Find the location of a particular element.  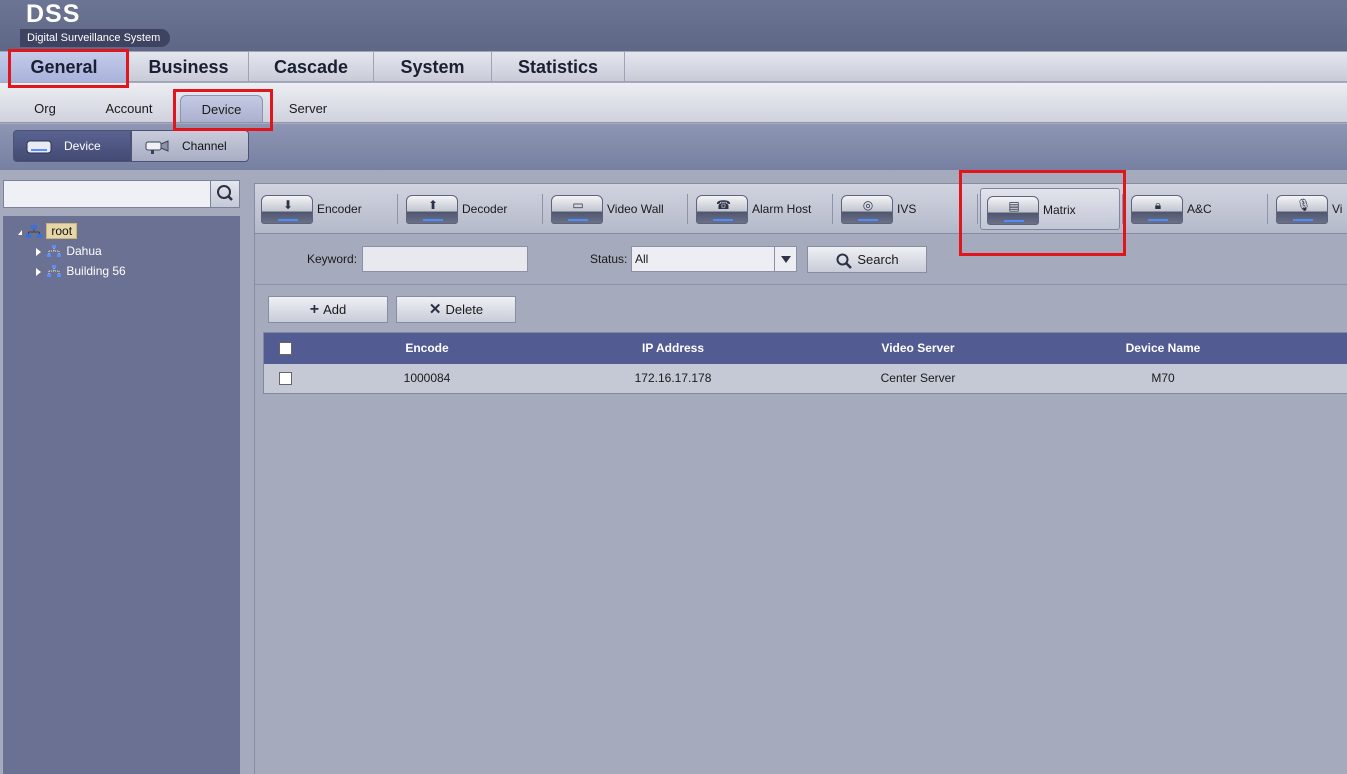

cell-encode: 1000084 is located at coordinates (427, 378).